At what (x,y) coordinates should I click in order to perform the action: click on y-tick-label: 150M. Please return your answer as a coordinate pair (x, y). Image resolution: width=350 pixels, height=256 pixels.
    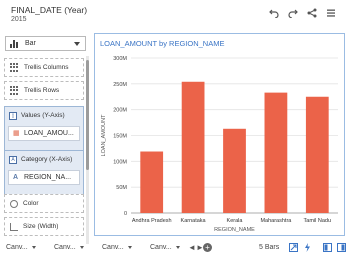
    Looking at the image, I should click on (120, 137).